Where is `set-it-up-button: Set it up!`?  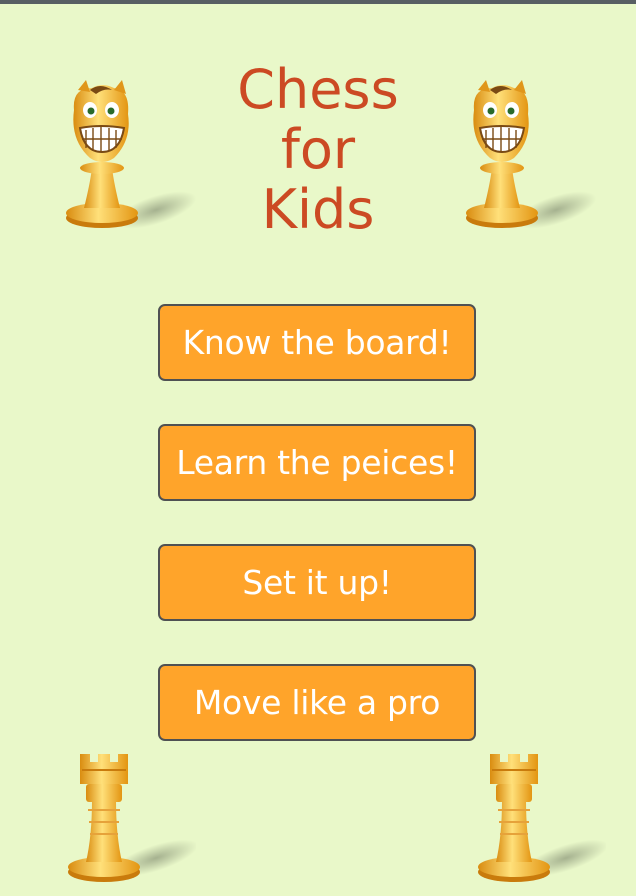
set-it-up-button: Set it up! is located at coordinates (317, 582).